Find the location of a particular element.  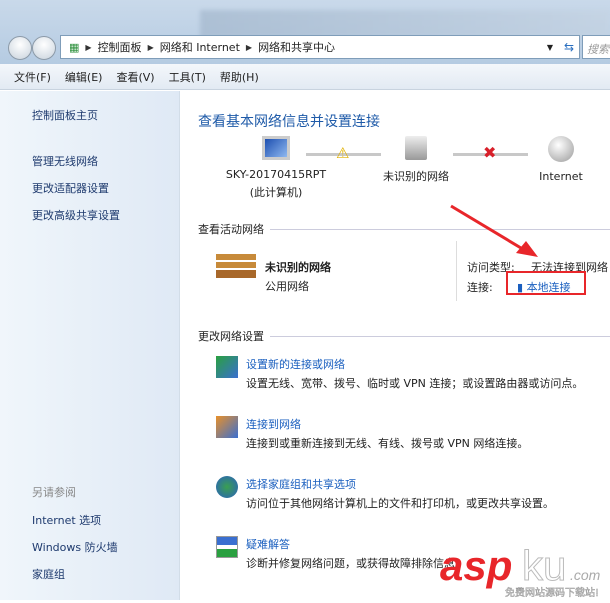

dropdown-icon: ▼ is located at coordinates (550, 47).